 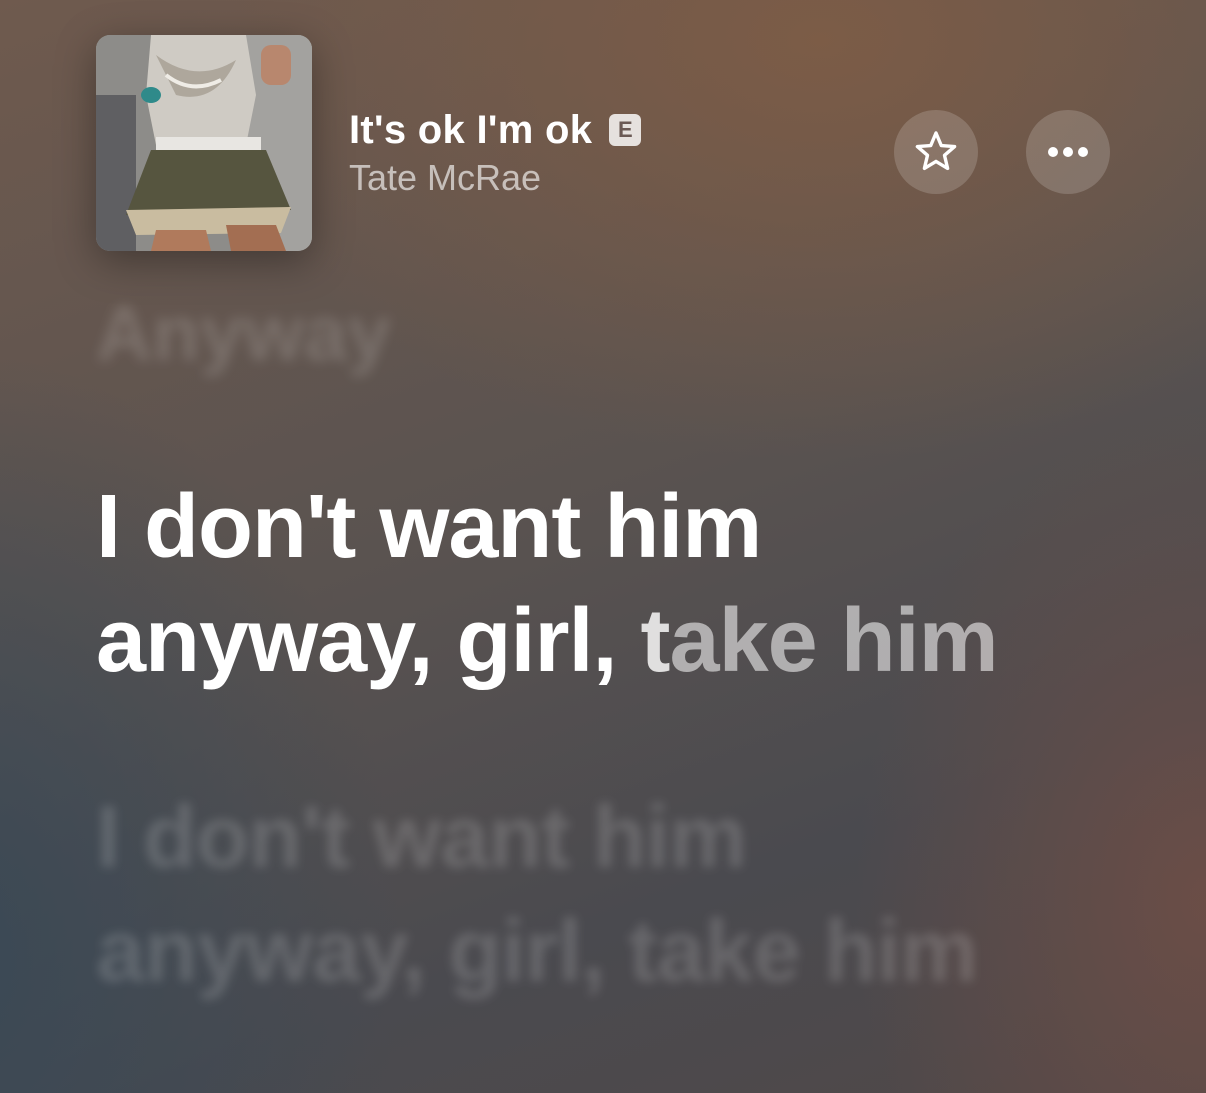 What do you see at coordinates (625, 130) in the screenshot?
I see `explicit-badge: E` at bounding box center [625, 130].